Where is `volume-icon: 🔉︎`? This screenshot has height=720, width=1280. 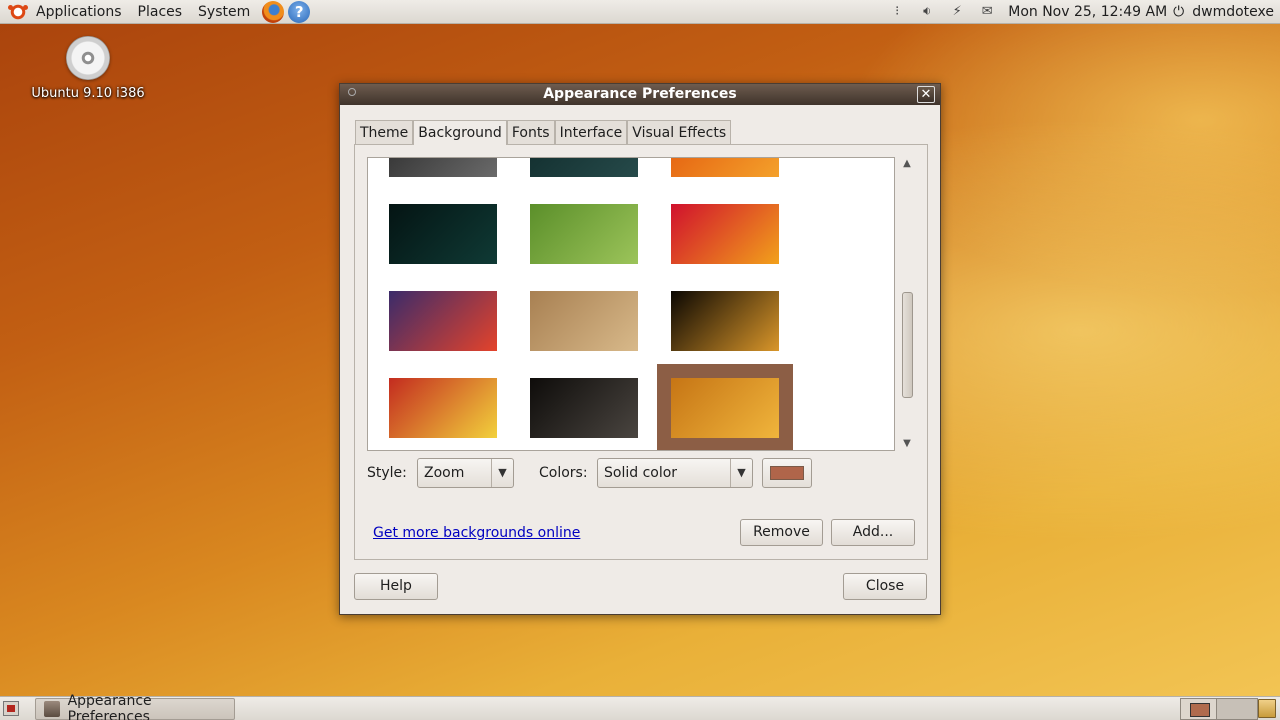 volume-icon: 🔉︎ is located at coordinates (927, 12).